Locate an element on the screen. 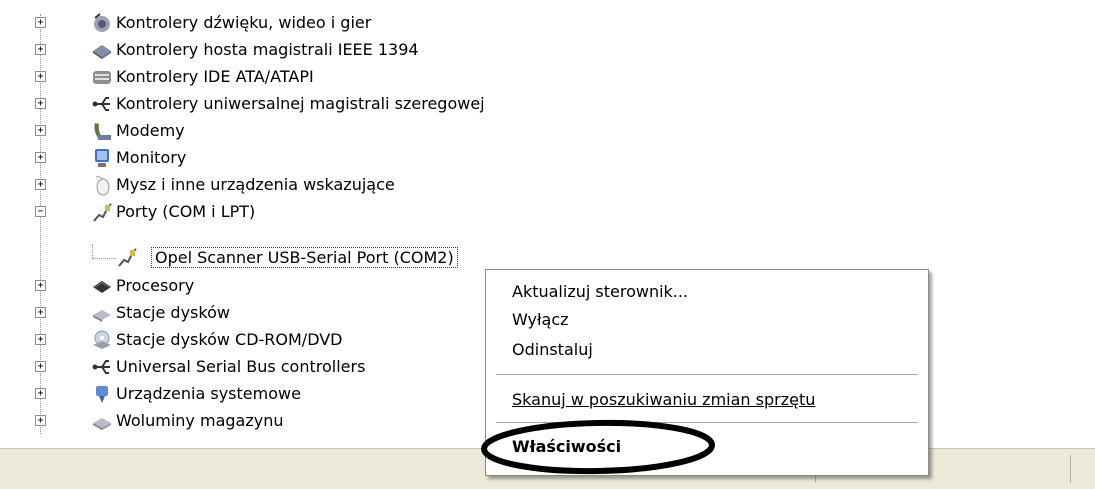 Image resolution: width=1095 pixels, height=489 pixels. storage-volume-icon is located at coordinates (102, 421).